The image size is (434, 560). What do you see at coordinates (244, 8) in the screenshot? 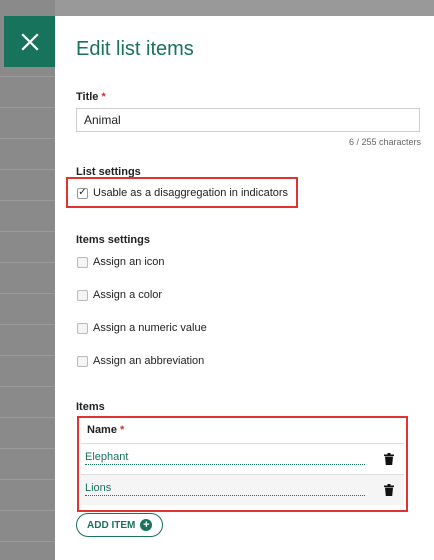
I see `background-header` at bounding box center [244, 8].